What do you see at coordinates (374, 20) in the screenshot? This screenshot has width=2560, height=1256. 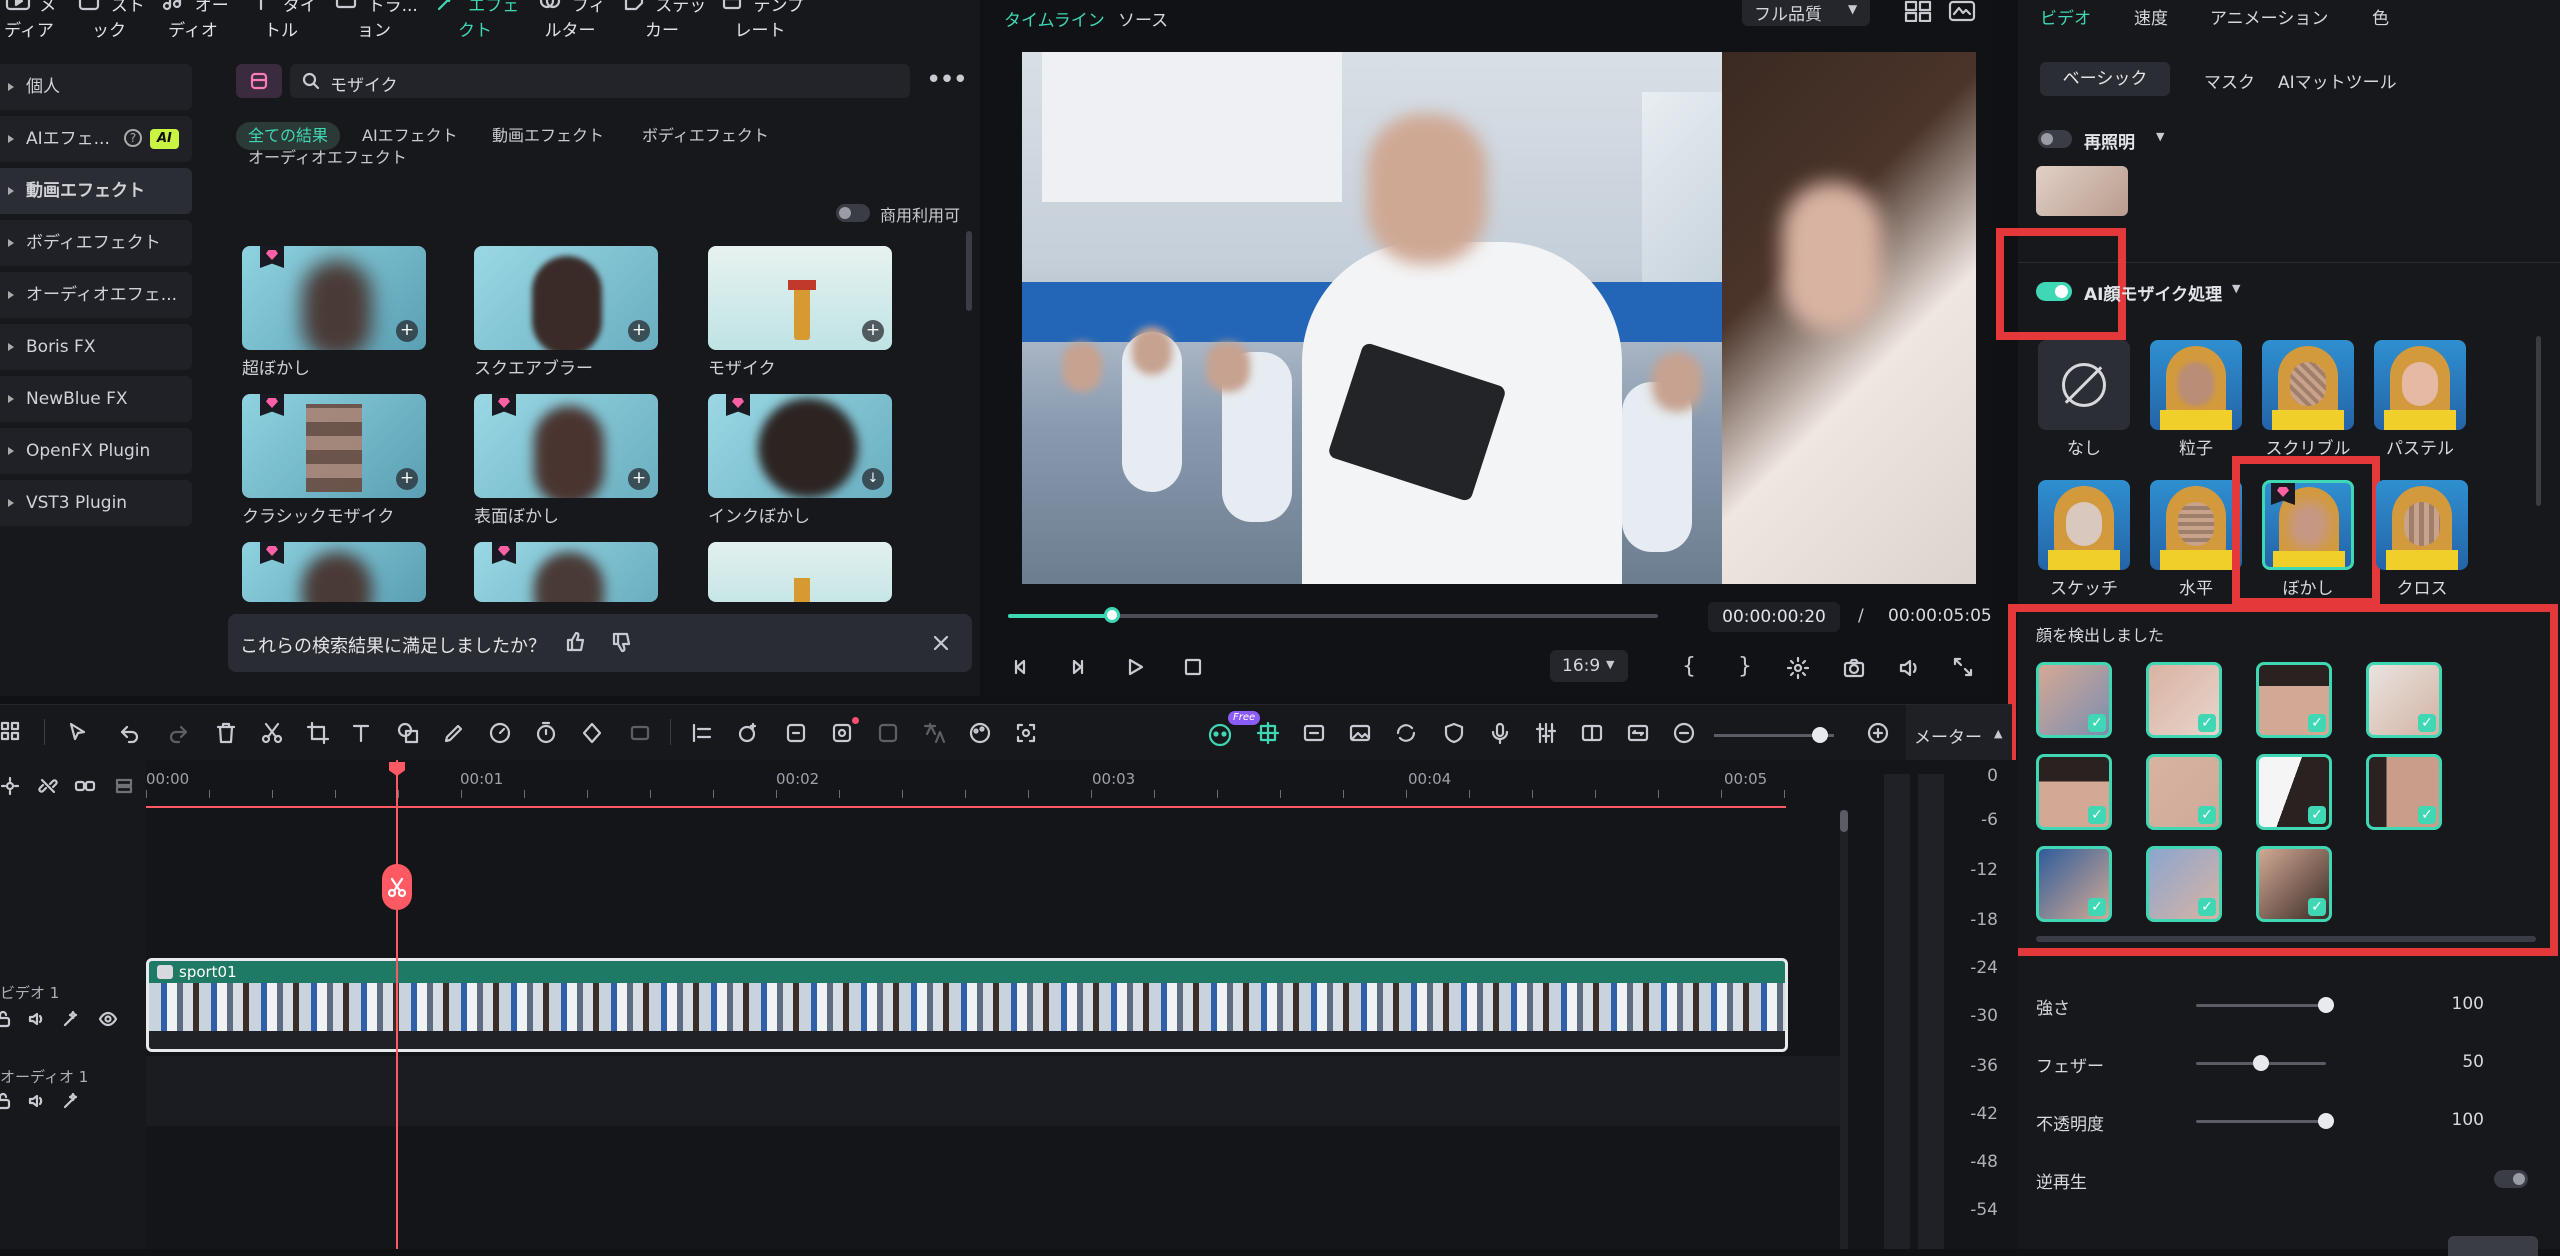 I see `toolbar-transition: トラ...ョン` at bounding box center [374, 20].